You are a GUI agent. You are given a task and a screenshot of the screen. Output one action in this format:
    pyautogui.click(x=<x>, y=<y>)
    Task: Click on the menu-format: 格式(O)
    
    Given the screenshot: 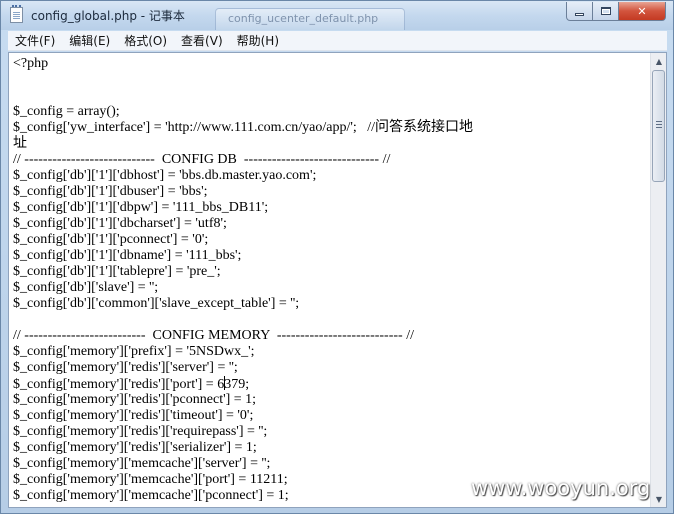 What is the action you would take?
    pyautogui.click(x=145, y=41)
    